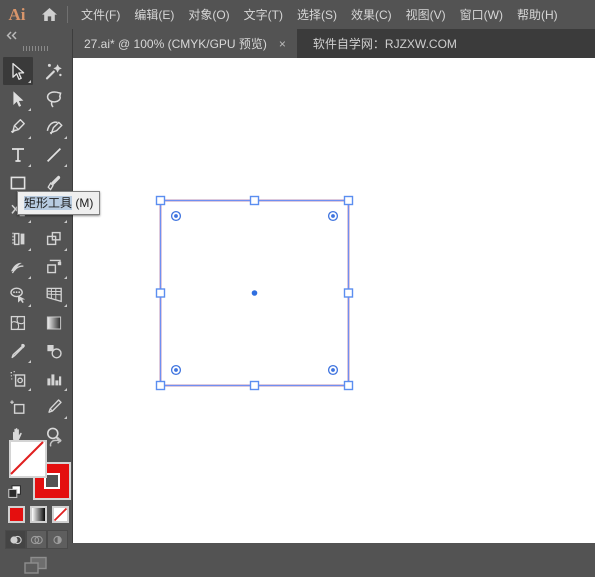 This screenshot has height=577, width=595. What do you see at coordinates (176, 370) in the screenshot?
I see `live-corner-widget-bottom-left` at bounding box center [176, 370].